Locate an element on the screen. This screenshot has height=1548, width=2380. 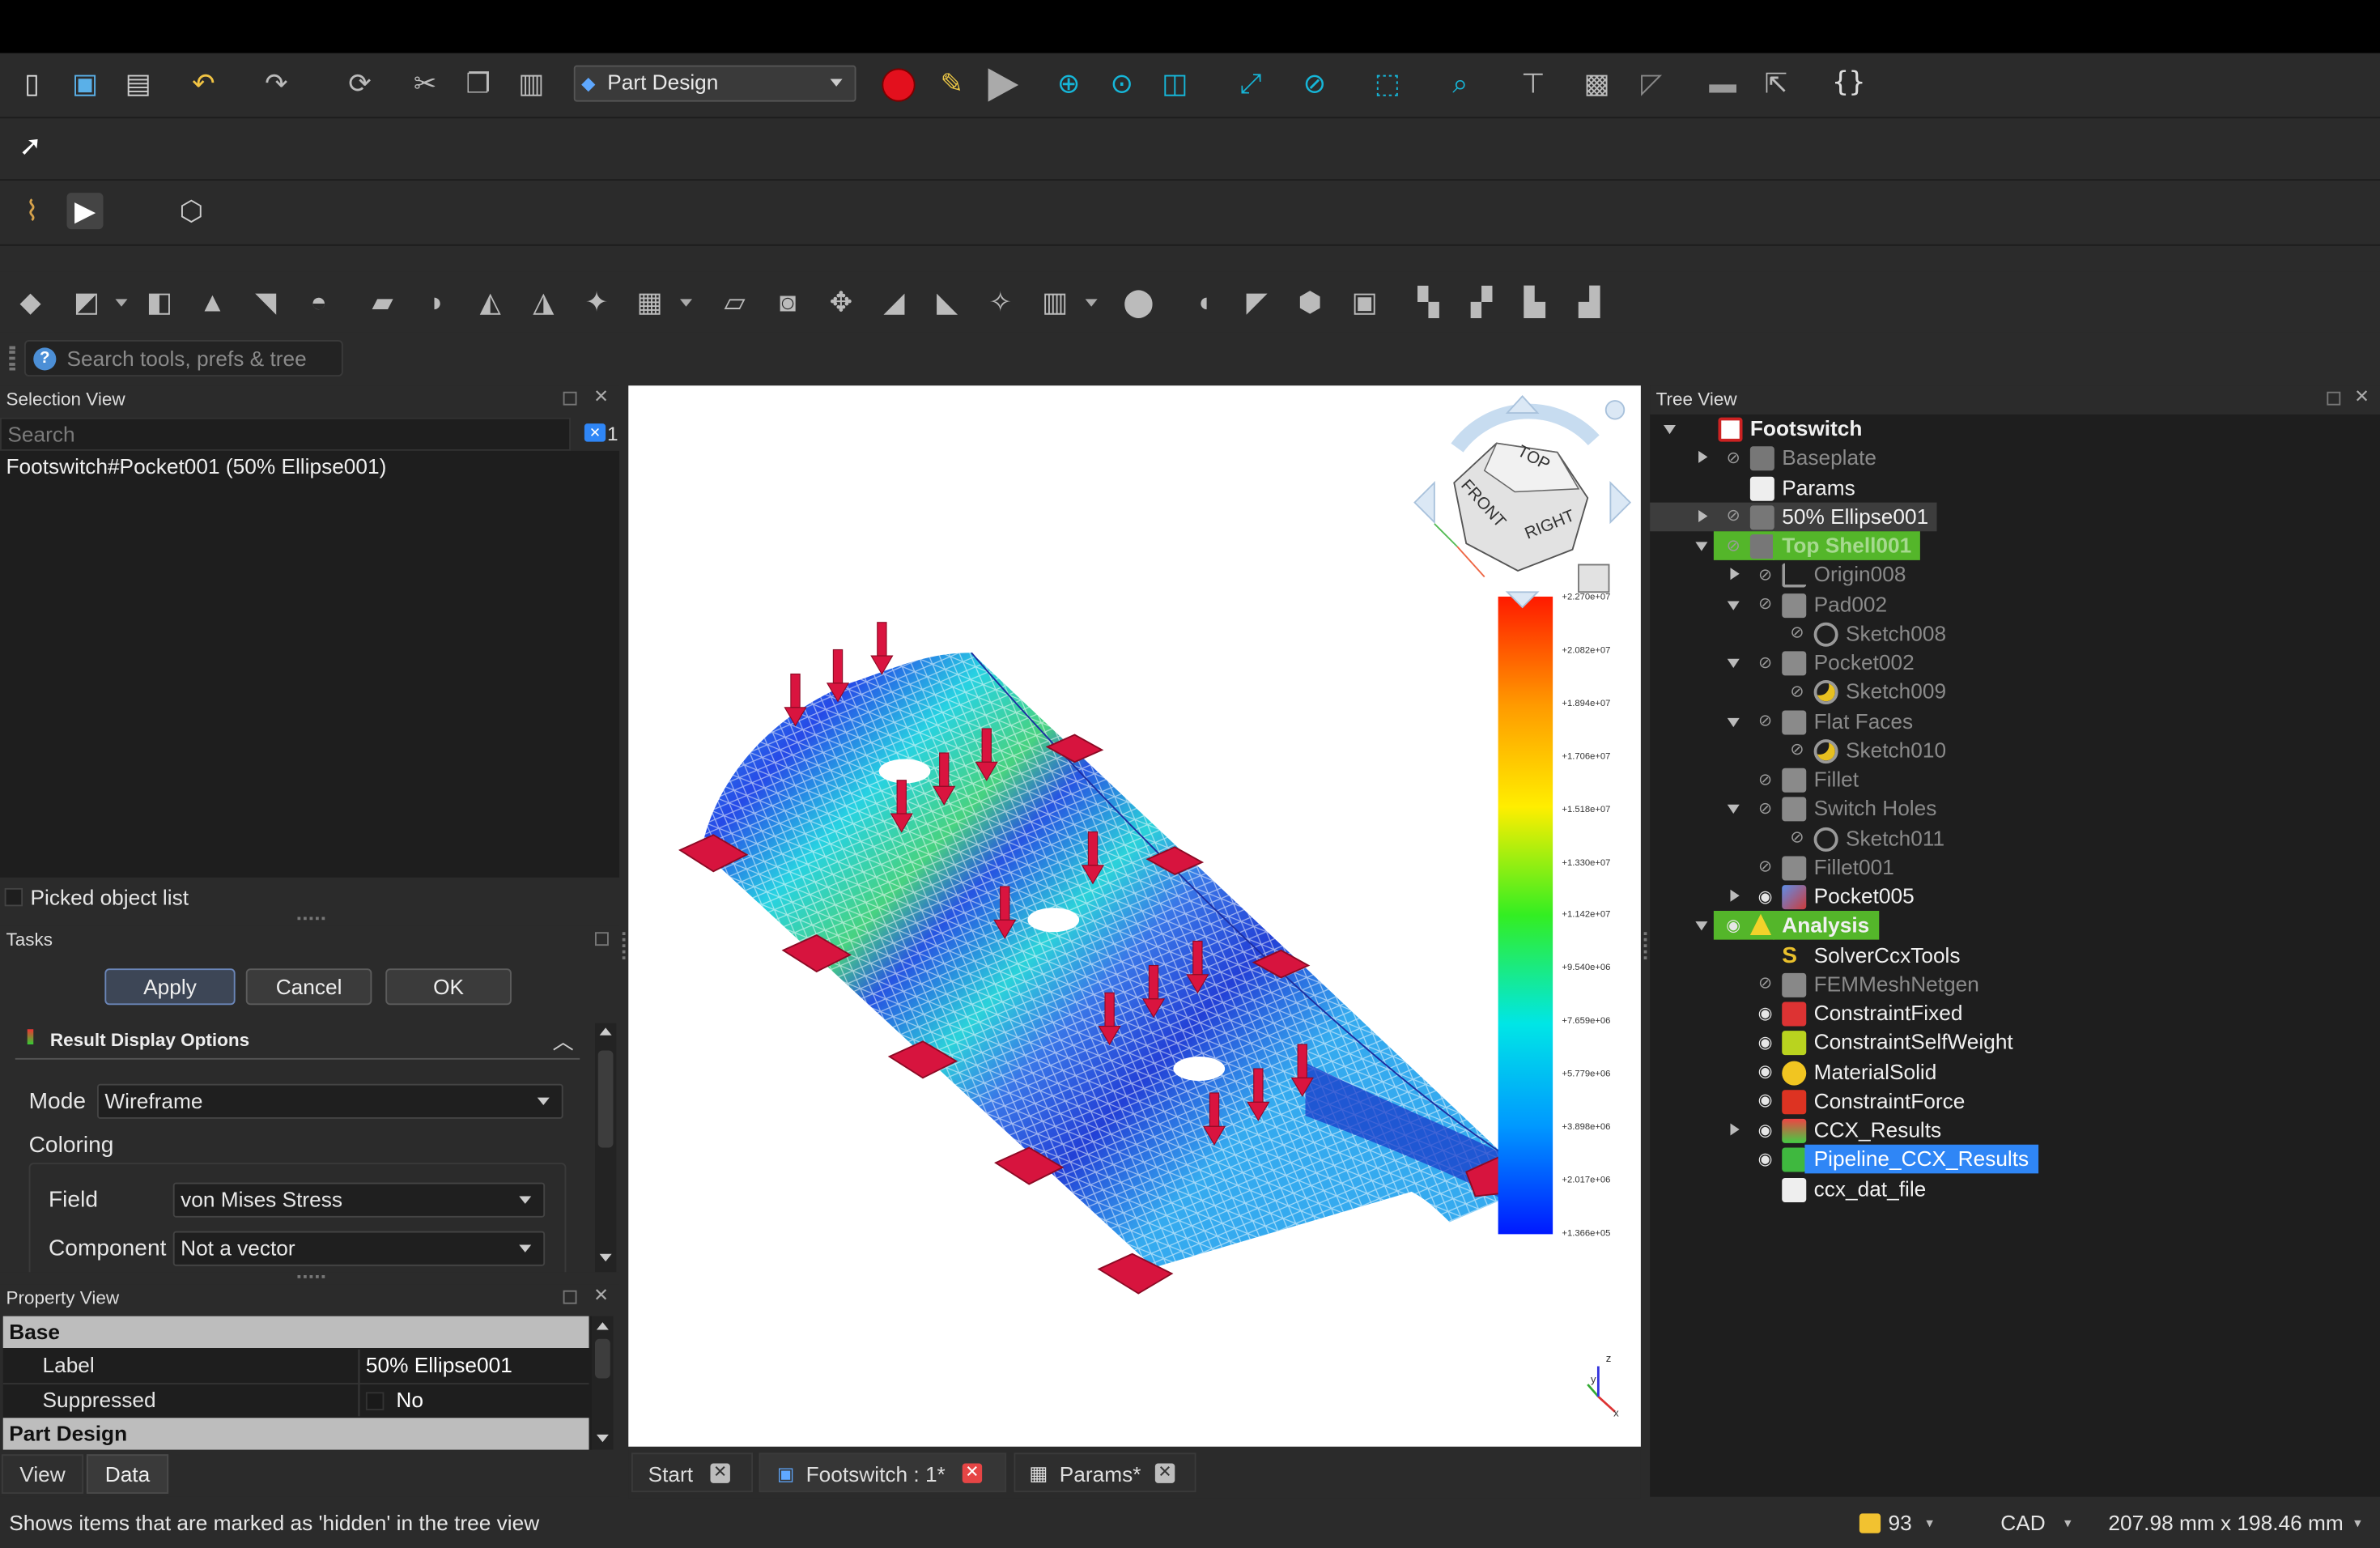
tab-params: ▦ Params* ✕ is located at coordinates (1105, 1472).